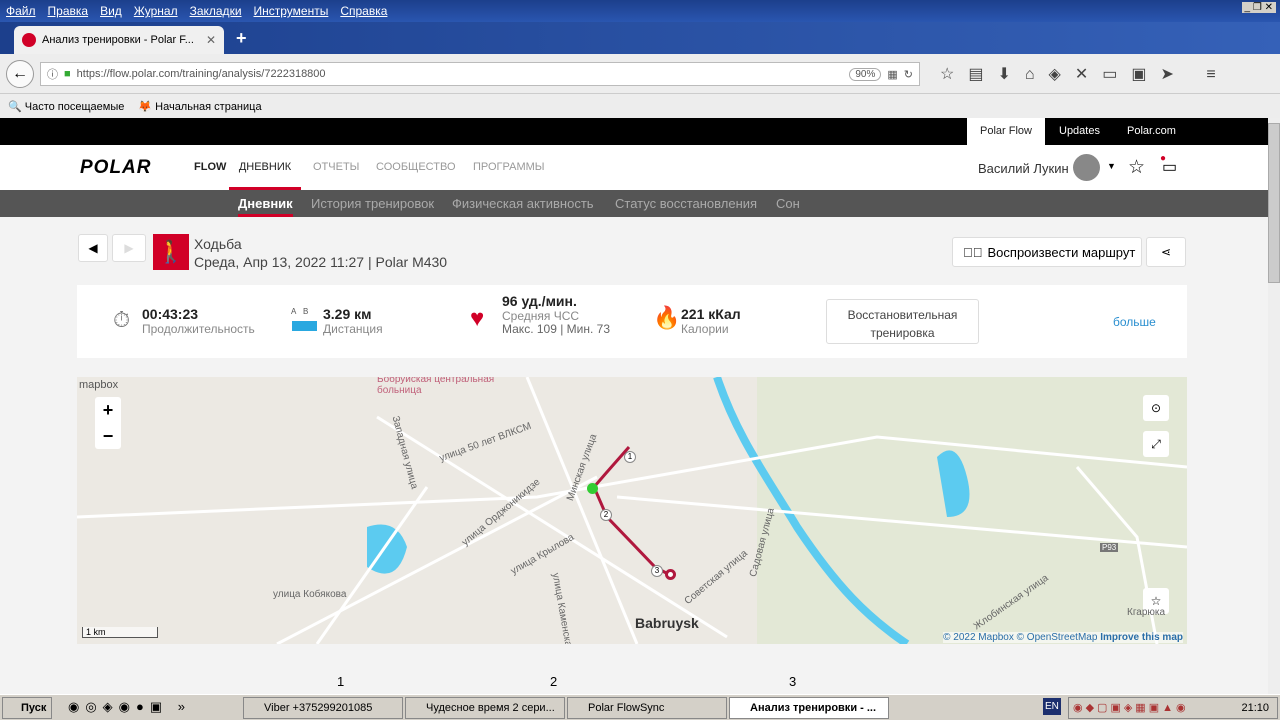  Describe the element at coordinates (592, 488) in the screenshot. I see `start-marker-icon` at that location.